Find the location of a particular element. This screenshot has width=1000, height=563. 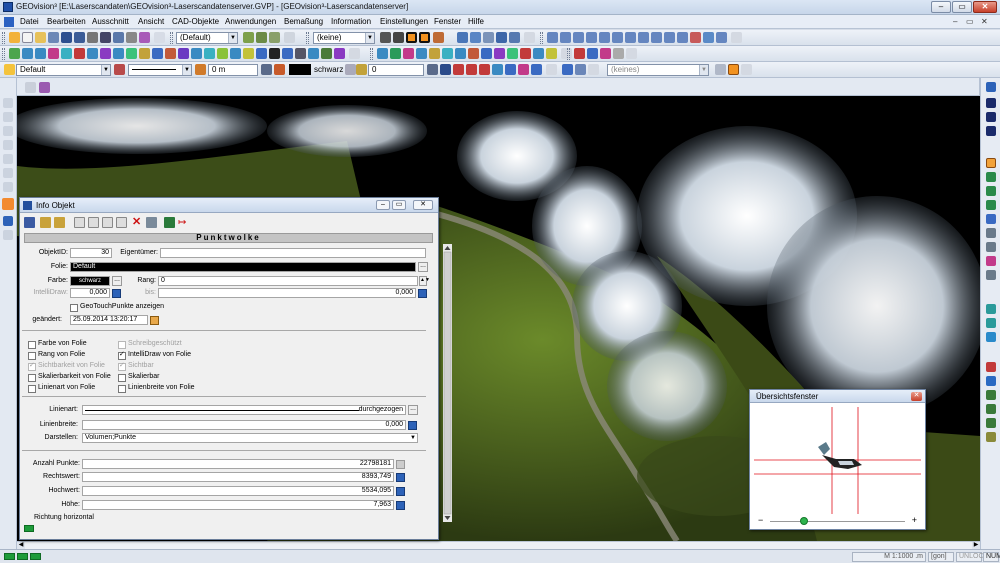

line-tool-icon is located at coordinates (385, 37).